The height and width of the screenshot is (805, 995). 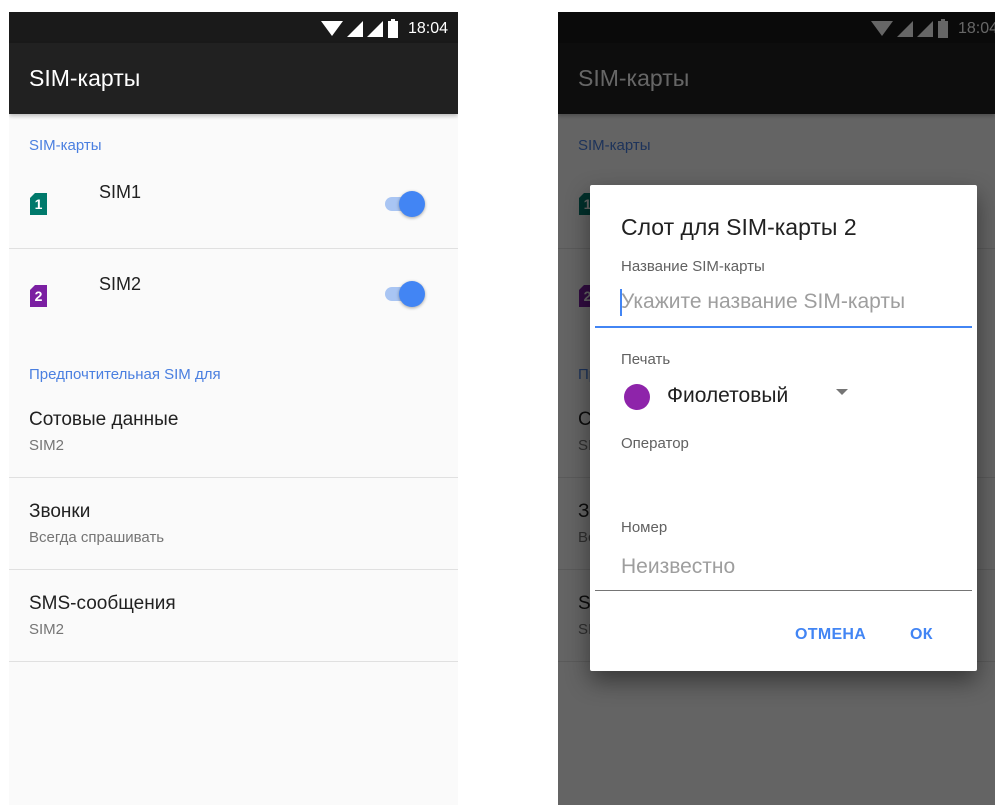 I want to click on dropdown-arrow-icon, so click(x=842, y=392).